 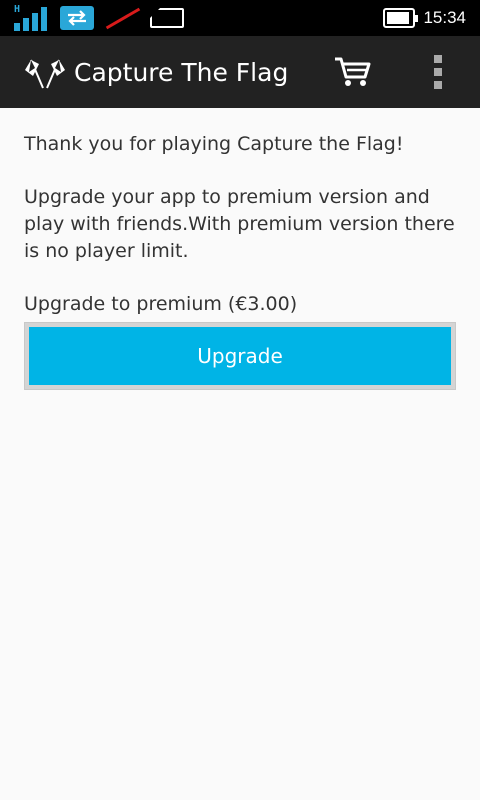 What do you see at coordinates (45, 72) in the screenshot?
I see `checkered-flags-icon` at bounding box center [45, 72].